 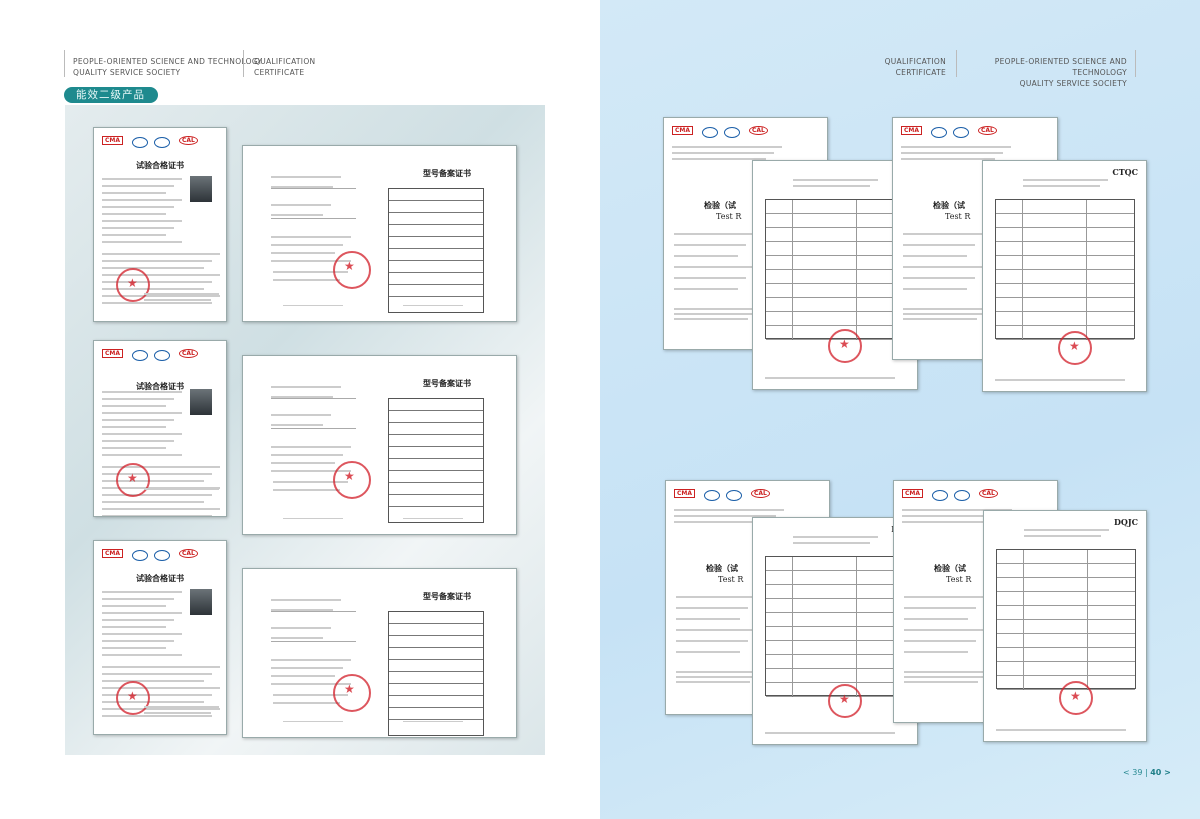 I want to click on section-tag: 能效二级产品, so click(x=111, y=95).